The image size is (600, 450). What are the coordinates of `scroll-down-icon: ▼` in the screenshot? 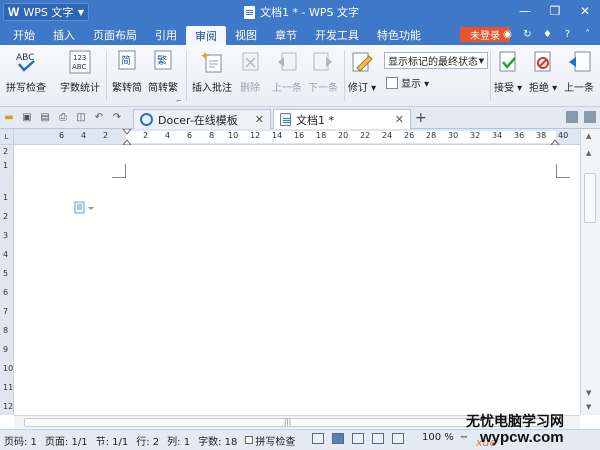 It's located at (588, 393).